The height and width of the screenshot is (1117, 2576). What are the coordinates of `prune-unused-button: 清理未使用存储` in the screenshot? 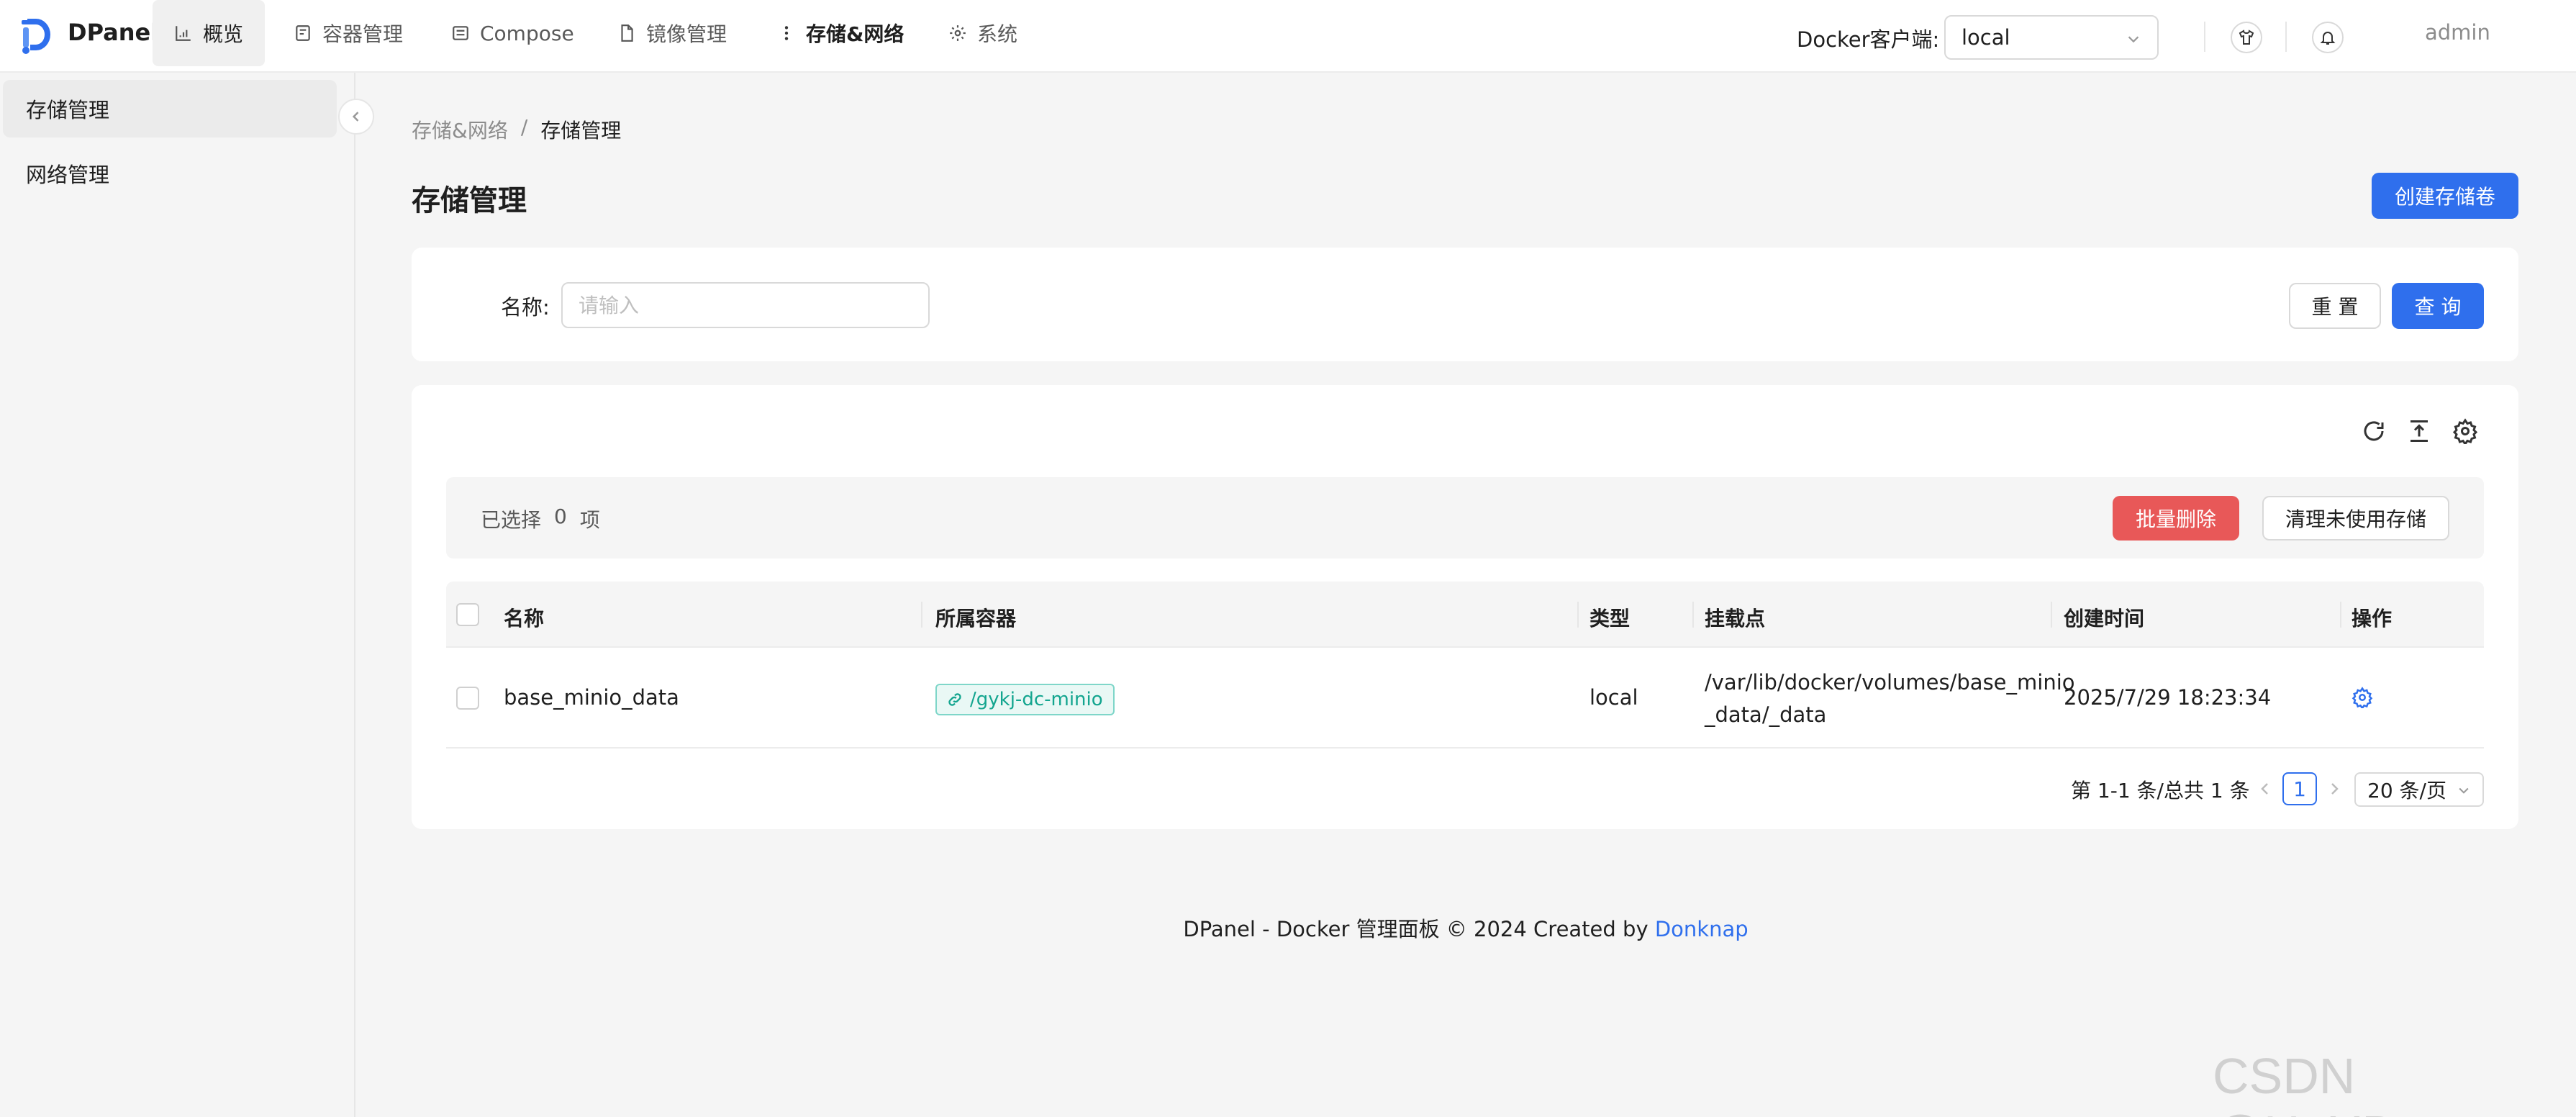 It's located at (2355, 518).